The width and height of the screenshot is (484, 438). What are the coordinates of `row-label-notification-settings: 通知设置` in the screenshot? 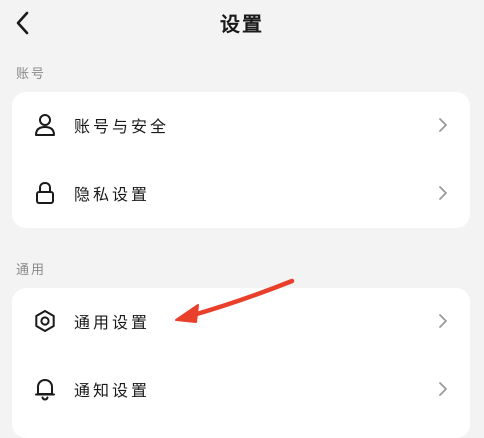 It's located at (112, 390).